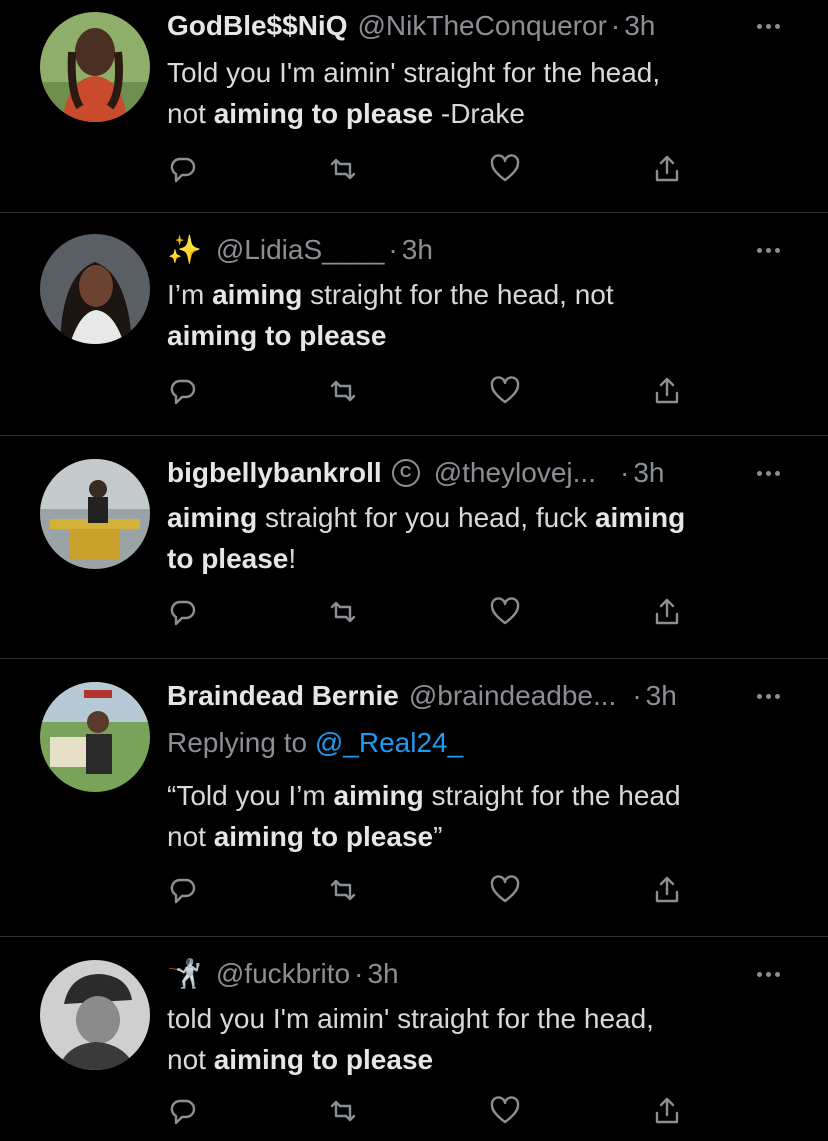 The height and width of the screenshot is (1141, 828). What do you see at coordinates (184, 973) in the screenshot?
I see `fencer-emoji: 🤺` at bounding box center [184, 973].